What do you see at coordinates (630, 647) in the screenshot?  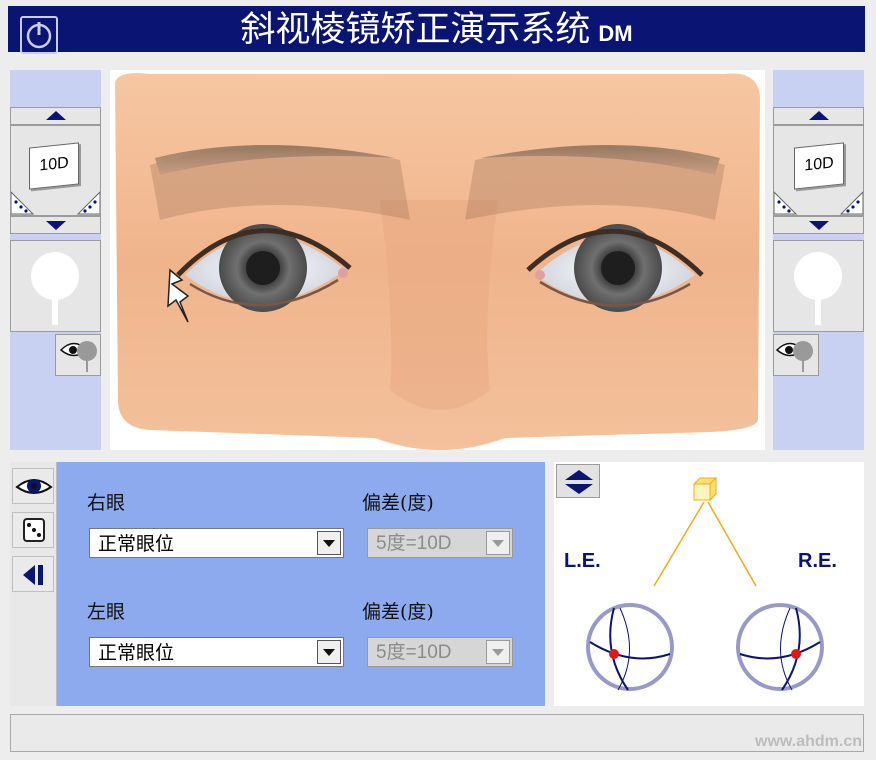 I see `left-eye-globe` at bounding box center [630, 647].